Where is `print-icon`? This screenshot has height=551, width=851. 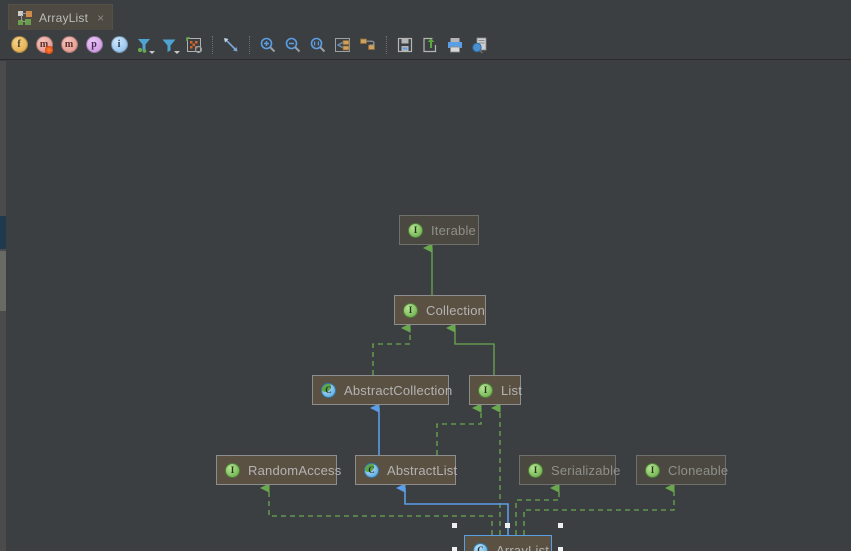 print-icon is located at coordinates (455, 44).